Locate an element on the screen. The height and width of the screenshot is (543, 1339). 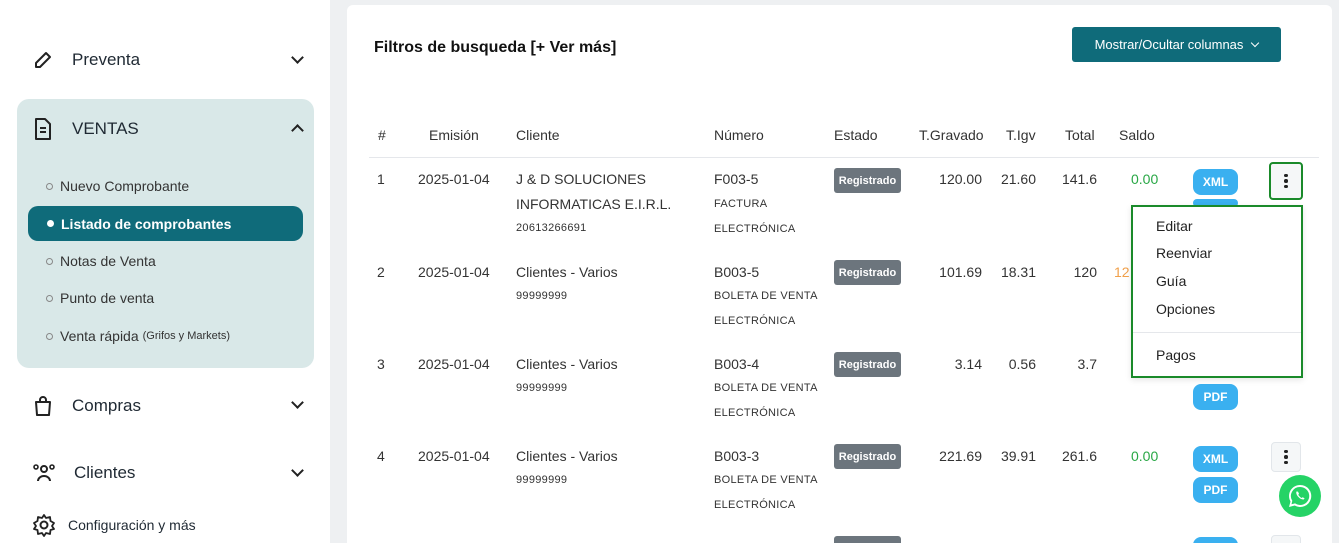
sidebar-item-notas-de-venta: Notas de Venta is located at coordinates (101, 261).